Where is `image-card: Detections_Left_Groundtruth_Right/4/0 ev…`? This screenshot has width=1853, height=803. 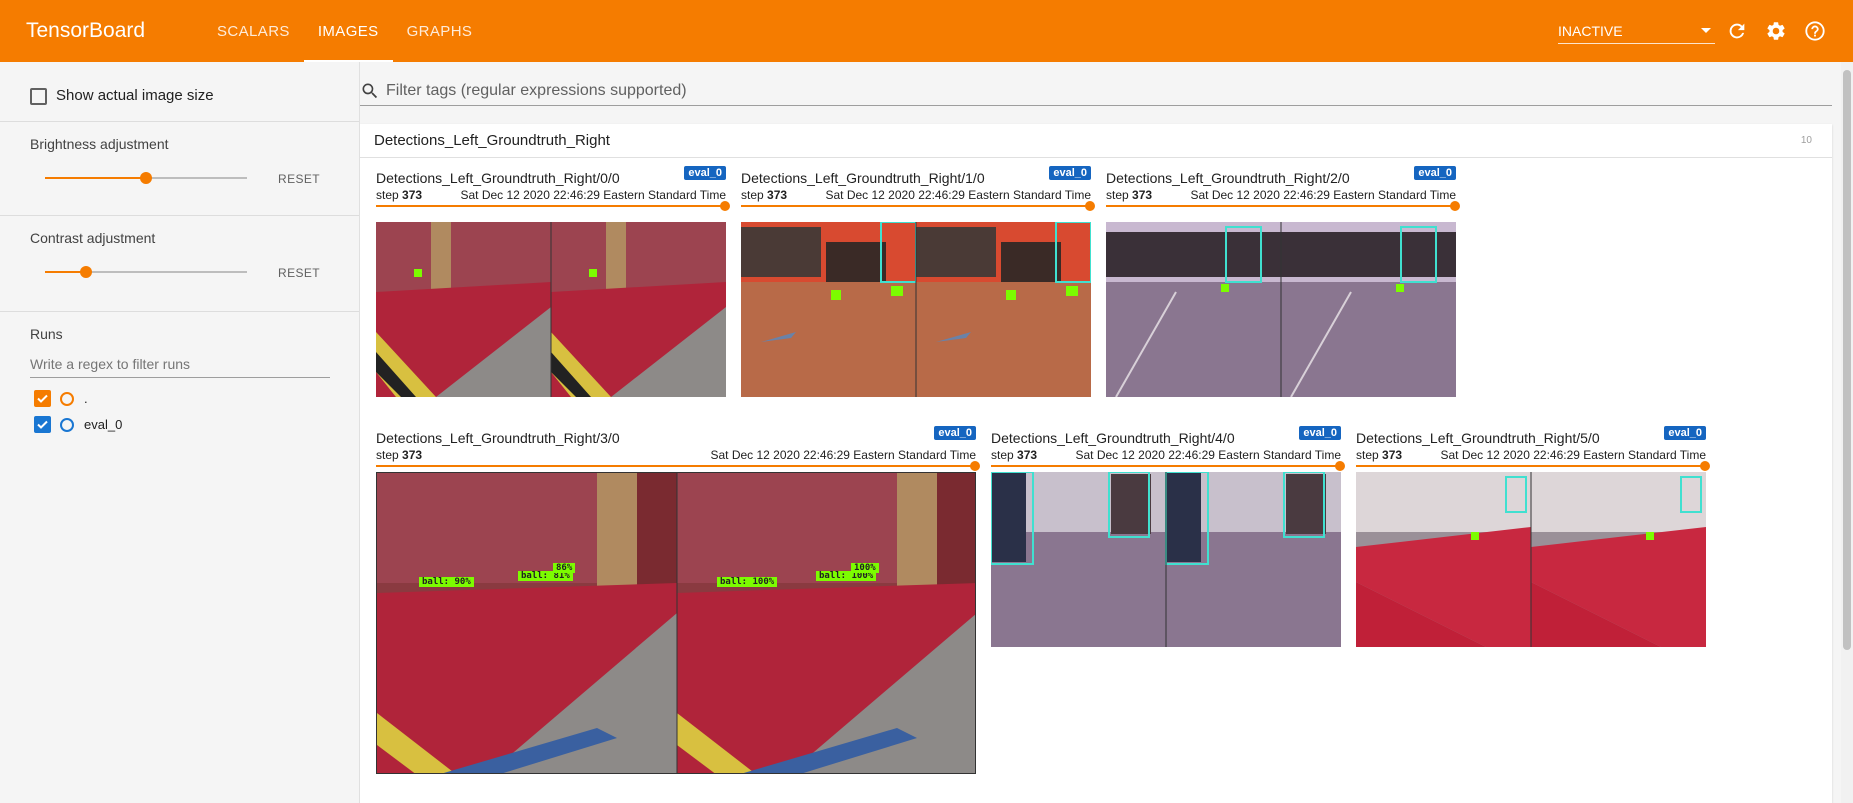
image-card: Detections_Left_Groundtruth_Right/4/0 ev… is located at coordinates (1168, 543).